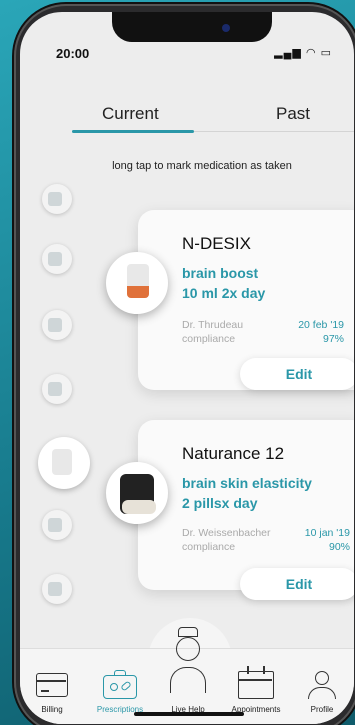  What do you see at coordinates (303, 53) in the screenshot?
I see `status-icons: ▂▄▆ ◠ ▭` at bounding box center [303, 53].